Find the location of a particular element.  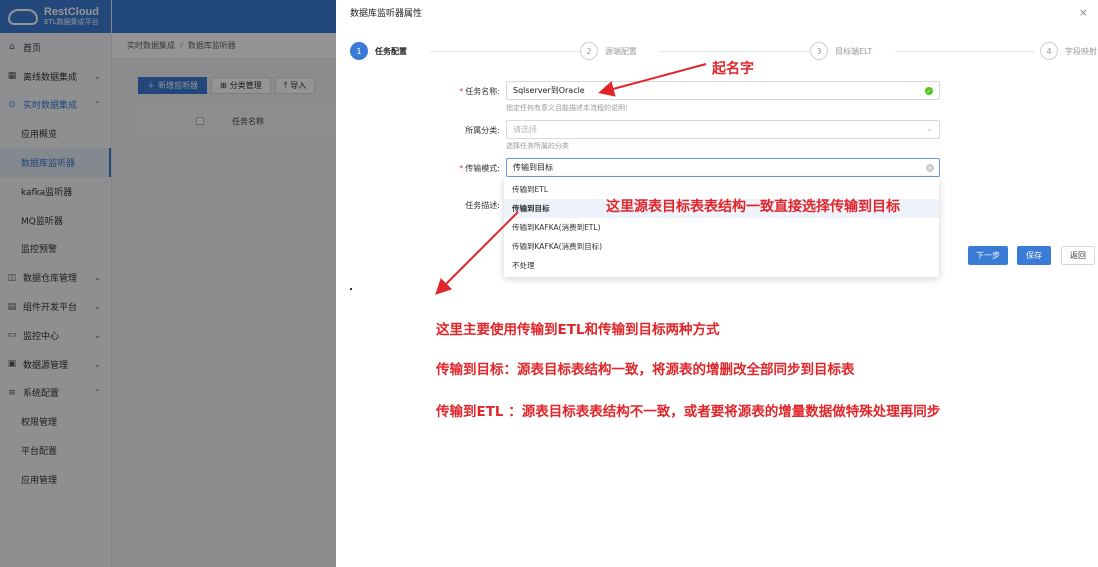

annotation-to-target: 传输到目标：源表目标表结构一致，将源表的增删改全部同步到目标表 is located at coordinates (645, 370).